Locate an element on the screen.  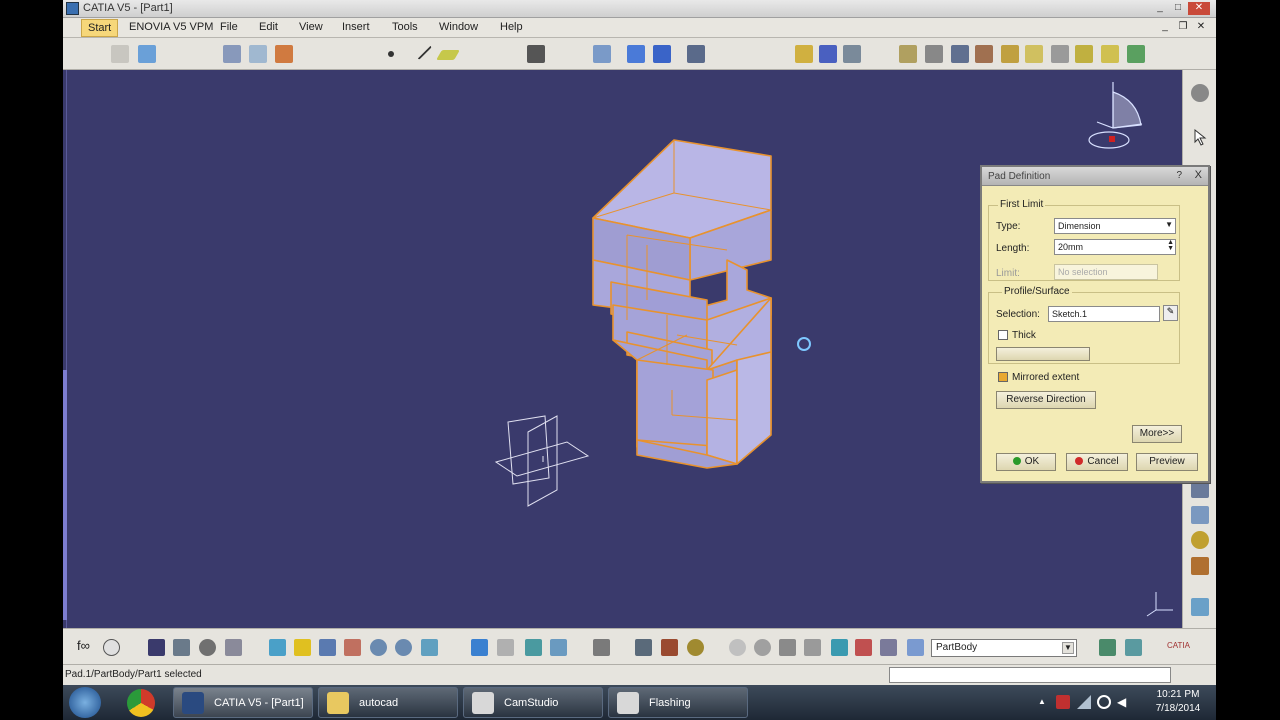
swap-space-icon is located at coordinates (558, 647).